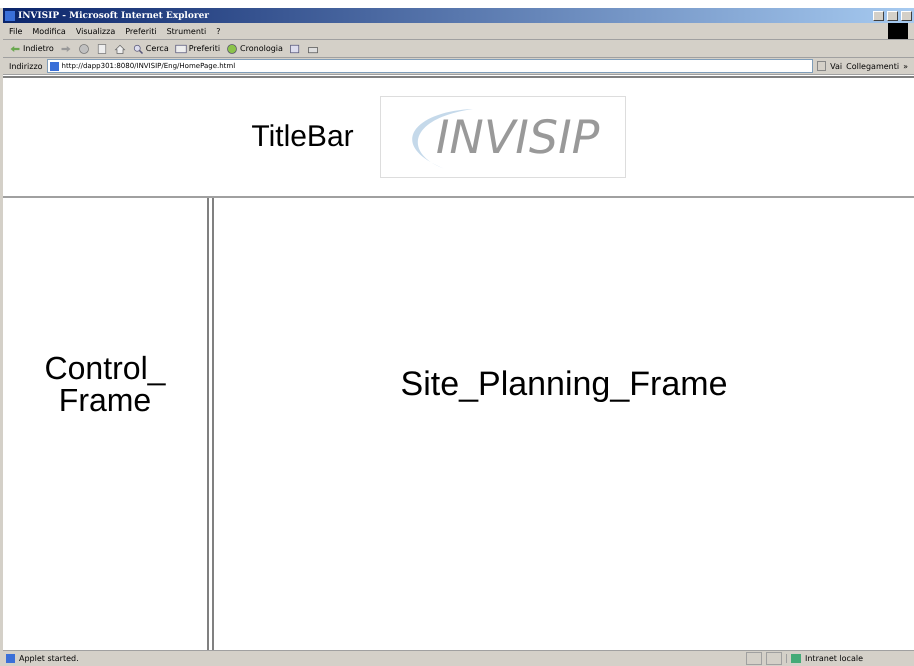 Image resolution: width=914 pixels, height=666 pixels. I want to click on minimize-button, so click(878, 15).